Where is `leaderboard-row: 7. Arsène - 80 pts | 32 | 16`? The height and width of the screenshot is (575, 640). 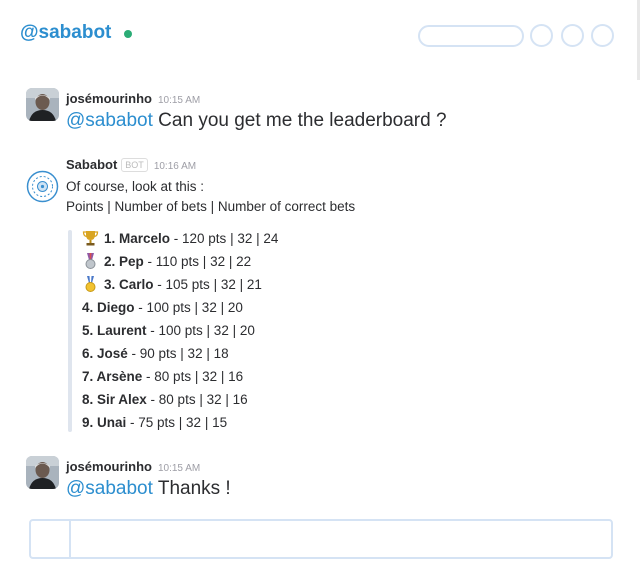 leaderboard-row: 7. Arsène - 80 pts | 32 | 16 is located at coordinates (162, 376).